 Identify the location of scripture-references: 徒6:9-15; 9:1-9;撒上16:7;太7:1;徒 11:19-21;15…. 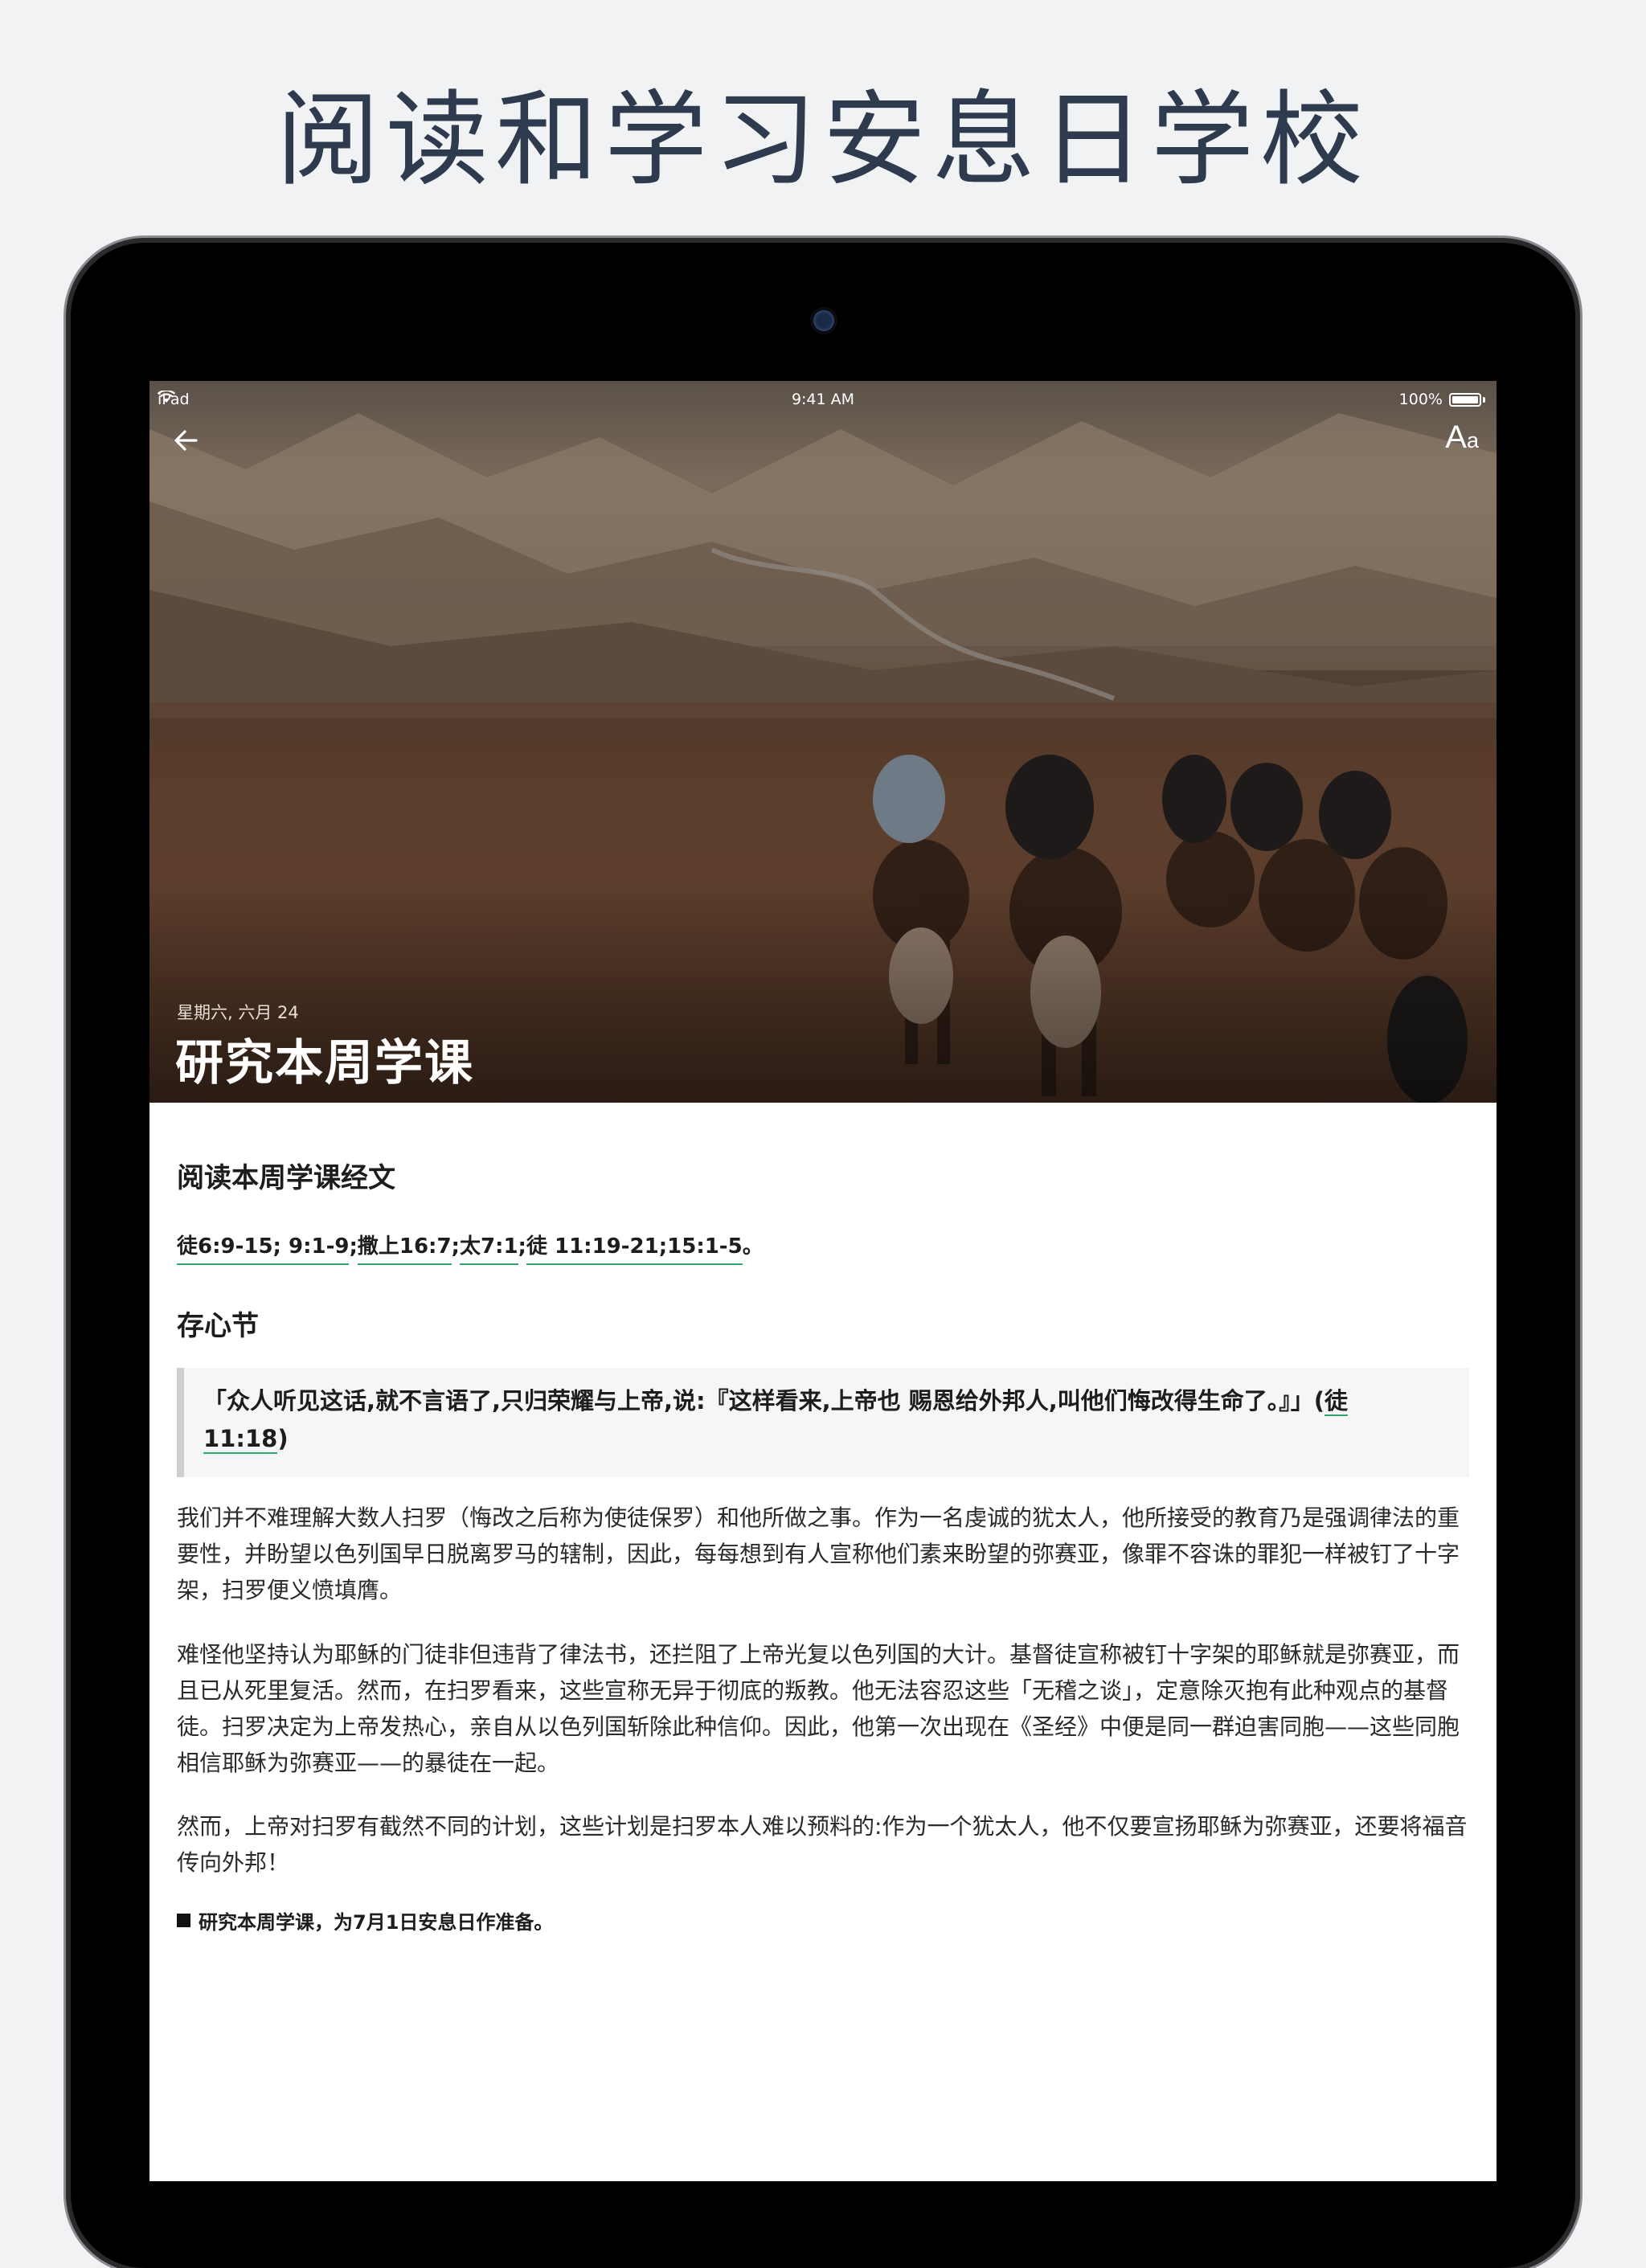
(470, 1247).